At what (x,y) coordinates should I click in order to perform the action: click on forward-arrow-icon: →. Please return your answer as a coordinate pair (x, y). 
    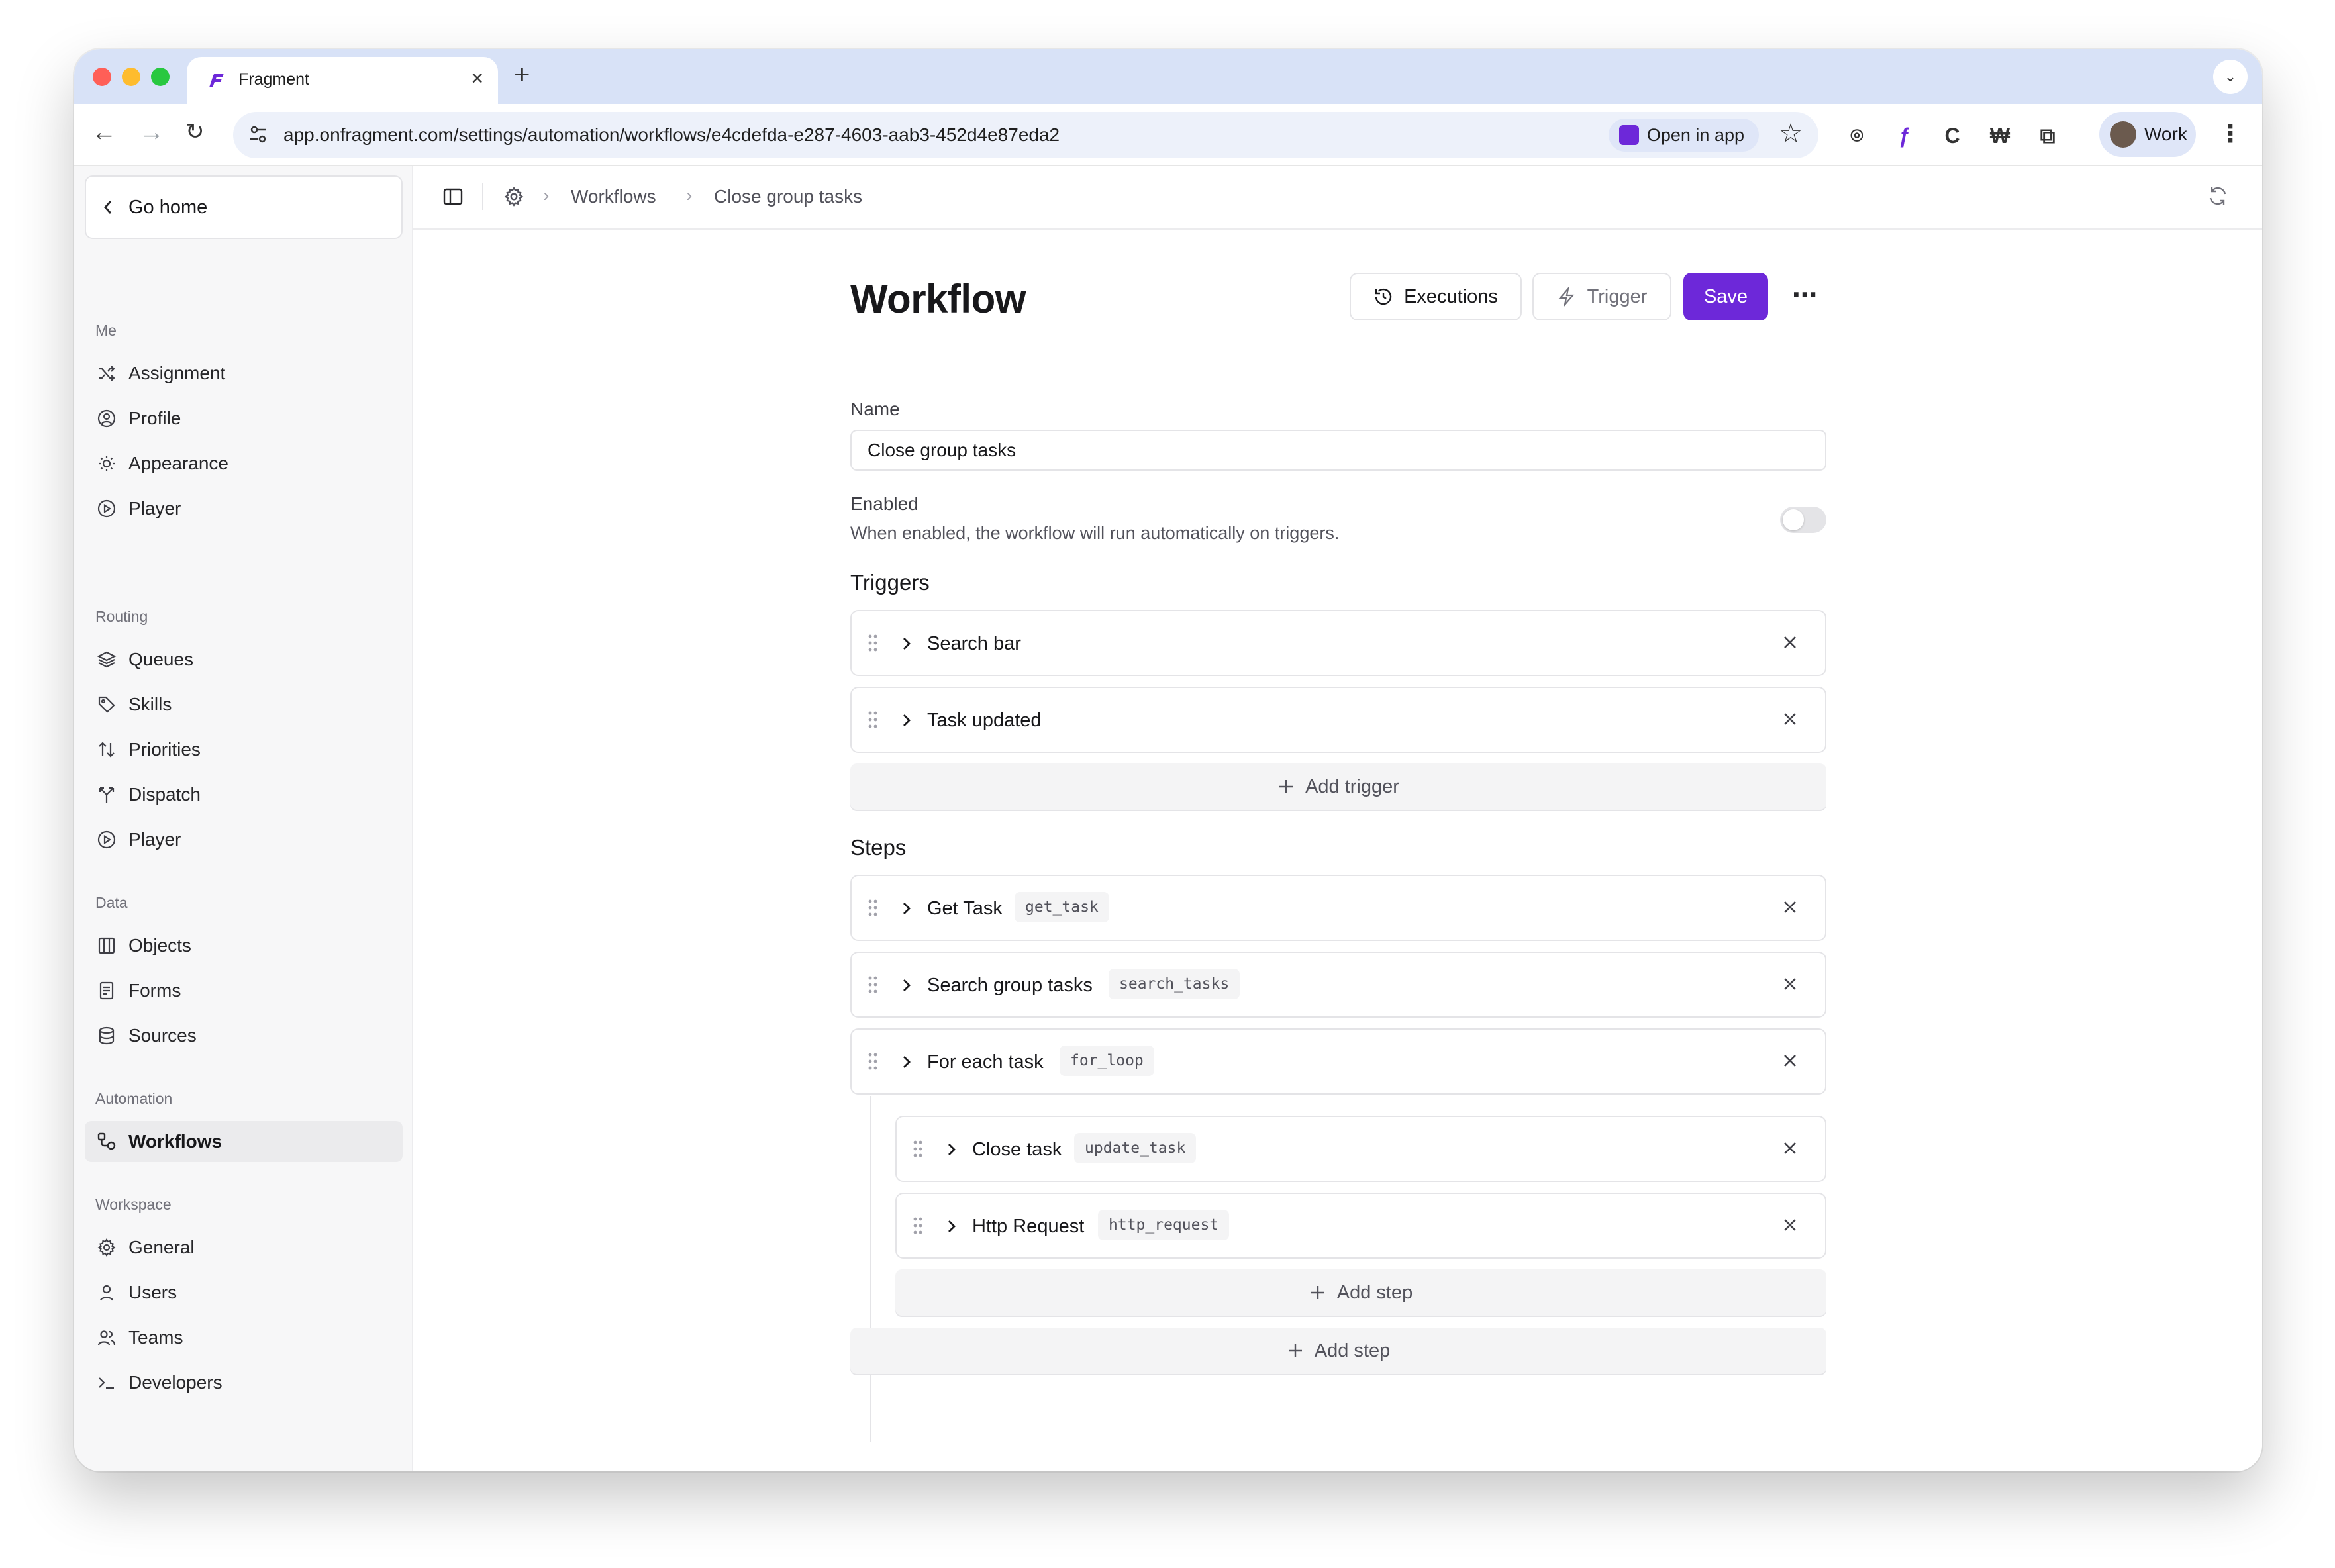
    Looking at the image, I should click on (151, 133).